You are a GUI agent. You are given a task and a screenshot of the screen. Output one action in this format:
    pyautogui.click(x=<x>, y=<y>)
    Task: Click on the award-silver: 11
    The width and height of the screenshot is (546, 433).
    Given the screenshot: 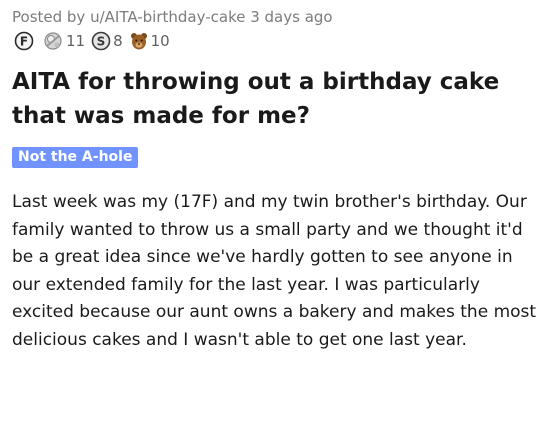 What is the action you would take?
    pyautogui.click(x=63, y=41)
    